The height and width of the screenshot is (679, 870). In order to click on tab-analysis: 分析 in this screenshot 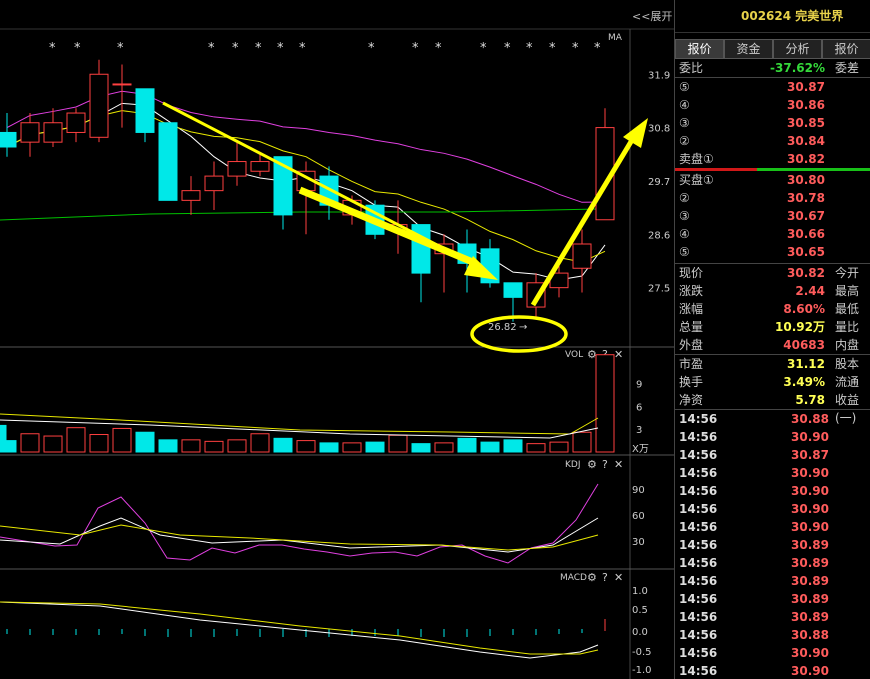, I will do `click(797, 49)`.